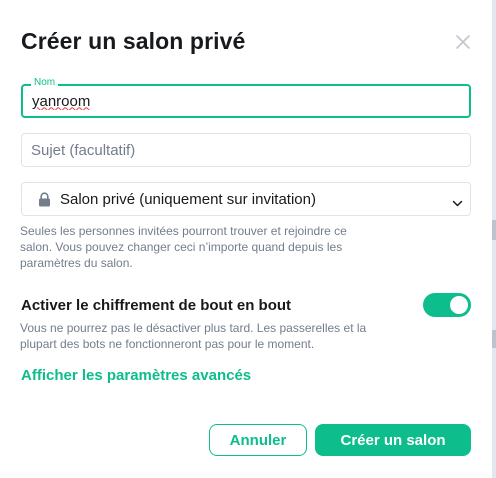 The height and width of the screenshot is (478, 496). What do you see at coordinates (246, 101) in the screenshot?
I see `room-name-input` at bounding box center [246, 101].